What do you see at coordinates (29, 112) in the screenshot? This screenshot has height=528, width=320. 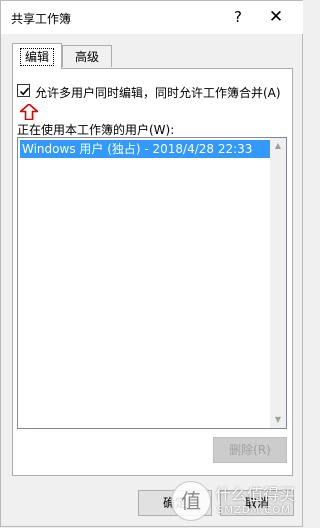 I see `red-up-arrow-icon` at bounding box center [29, 112].